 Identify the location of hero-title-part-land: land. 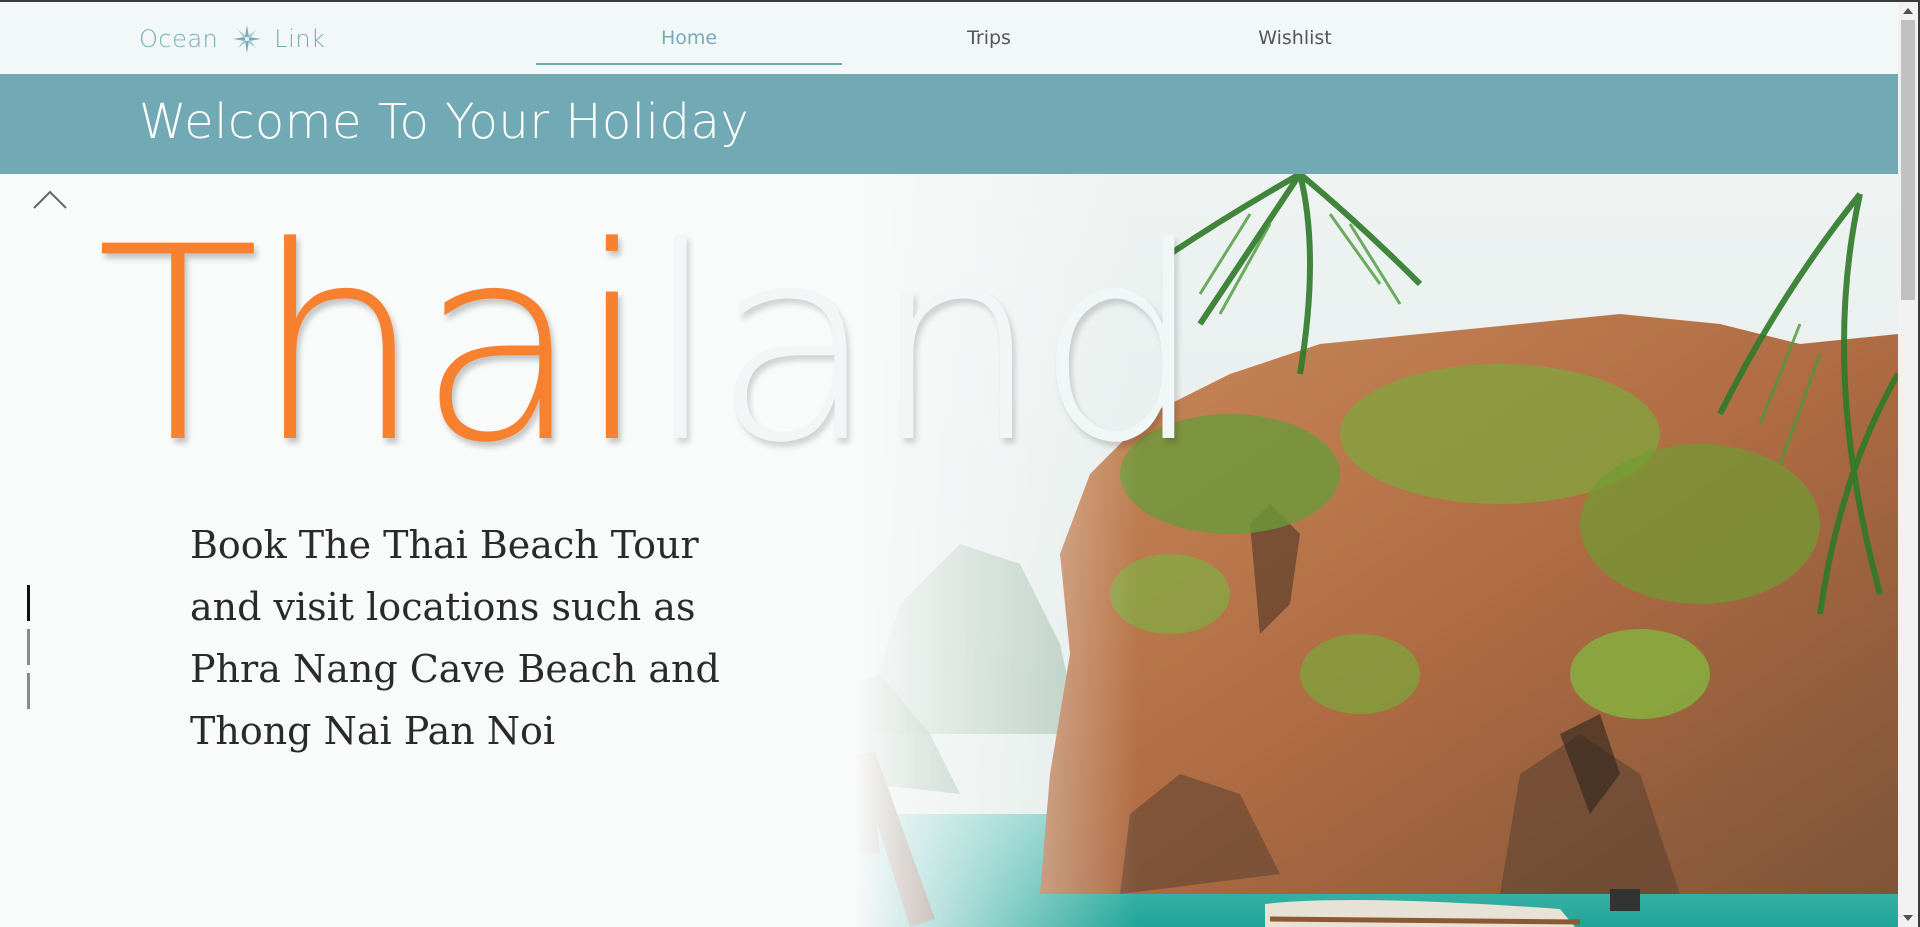
(924, 346).